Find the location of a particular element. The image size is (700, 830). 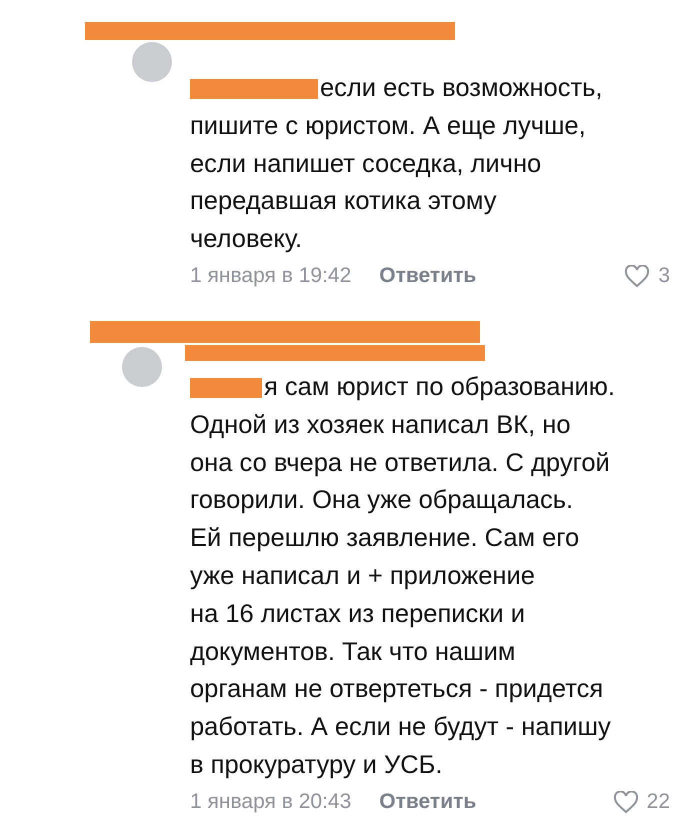

comment-date: 1 января в 20:43 is located at coordinates (271, 802).